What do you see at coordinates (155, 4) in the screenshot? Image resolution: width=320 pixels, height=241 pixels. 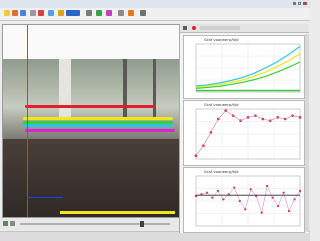 I see `title-bar` at bounding box center [155, 4].